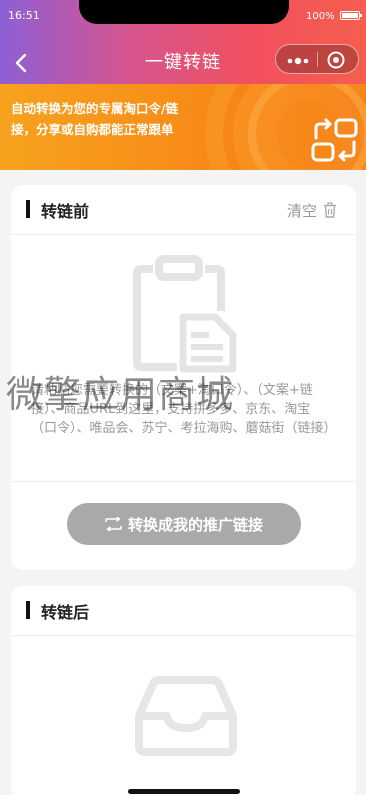 The image size is (366, 795). Describe the element at coordinates (195, 524) in the screenshot. I see `convert-button-label: 转换成我的推广链接` at that location.